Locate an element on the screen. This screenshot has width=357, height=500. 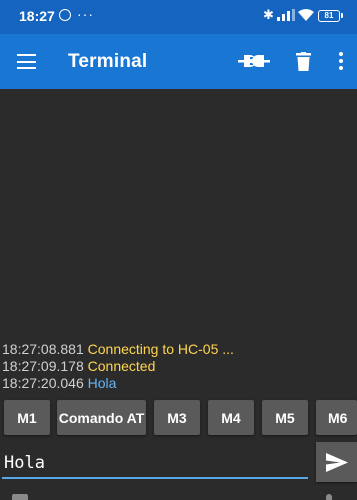
terminal-line: 18:27:09.178 Connected is located at coordinates (178, 366).